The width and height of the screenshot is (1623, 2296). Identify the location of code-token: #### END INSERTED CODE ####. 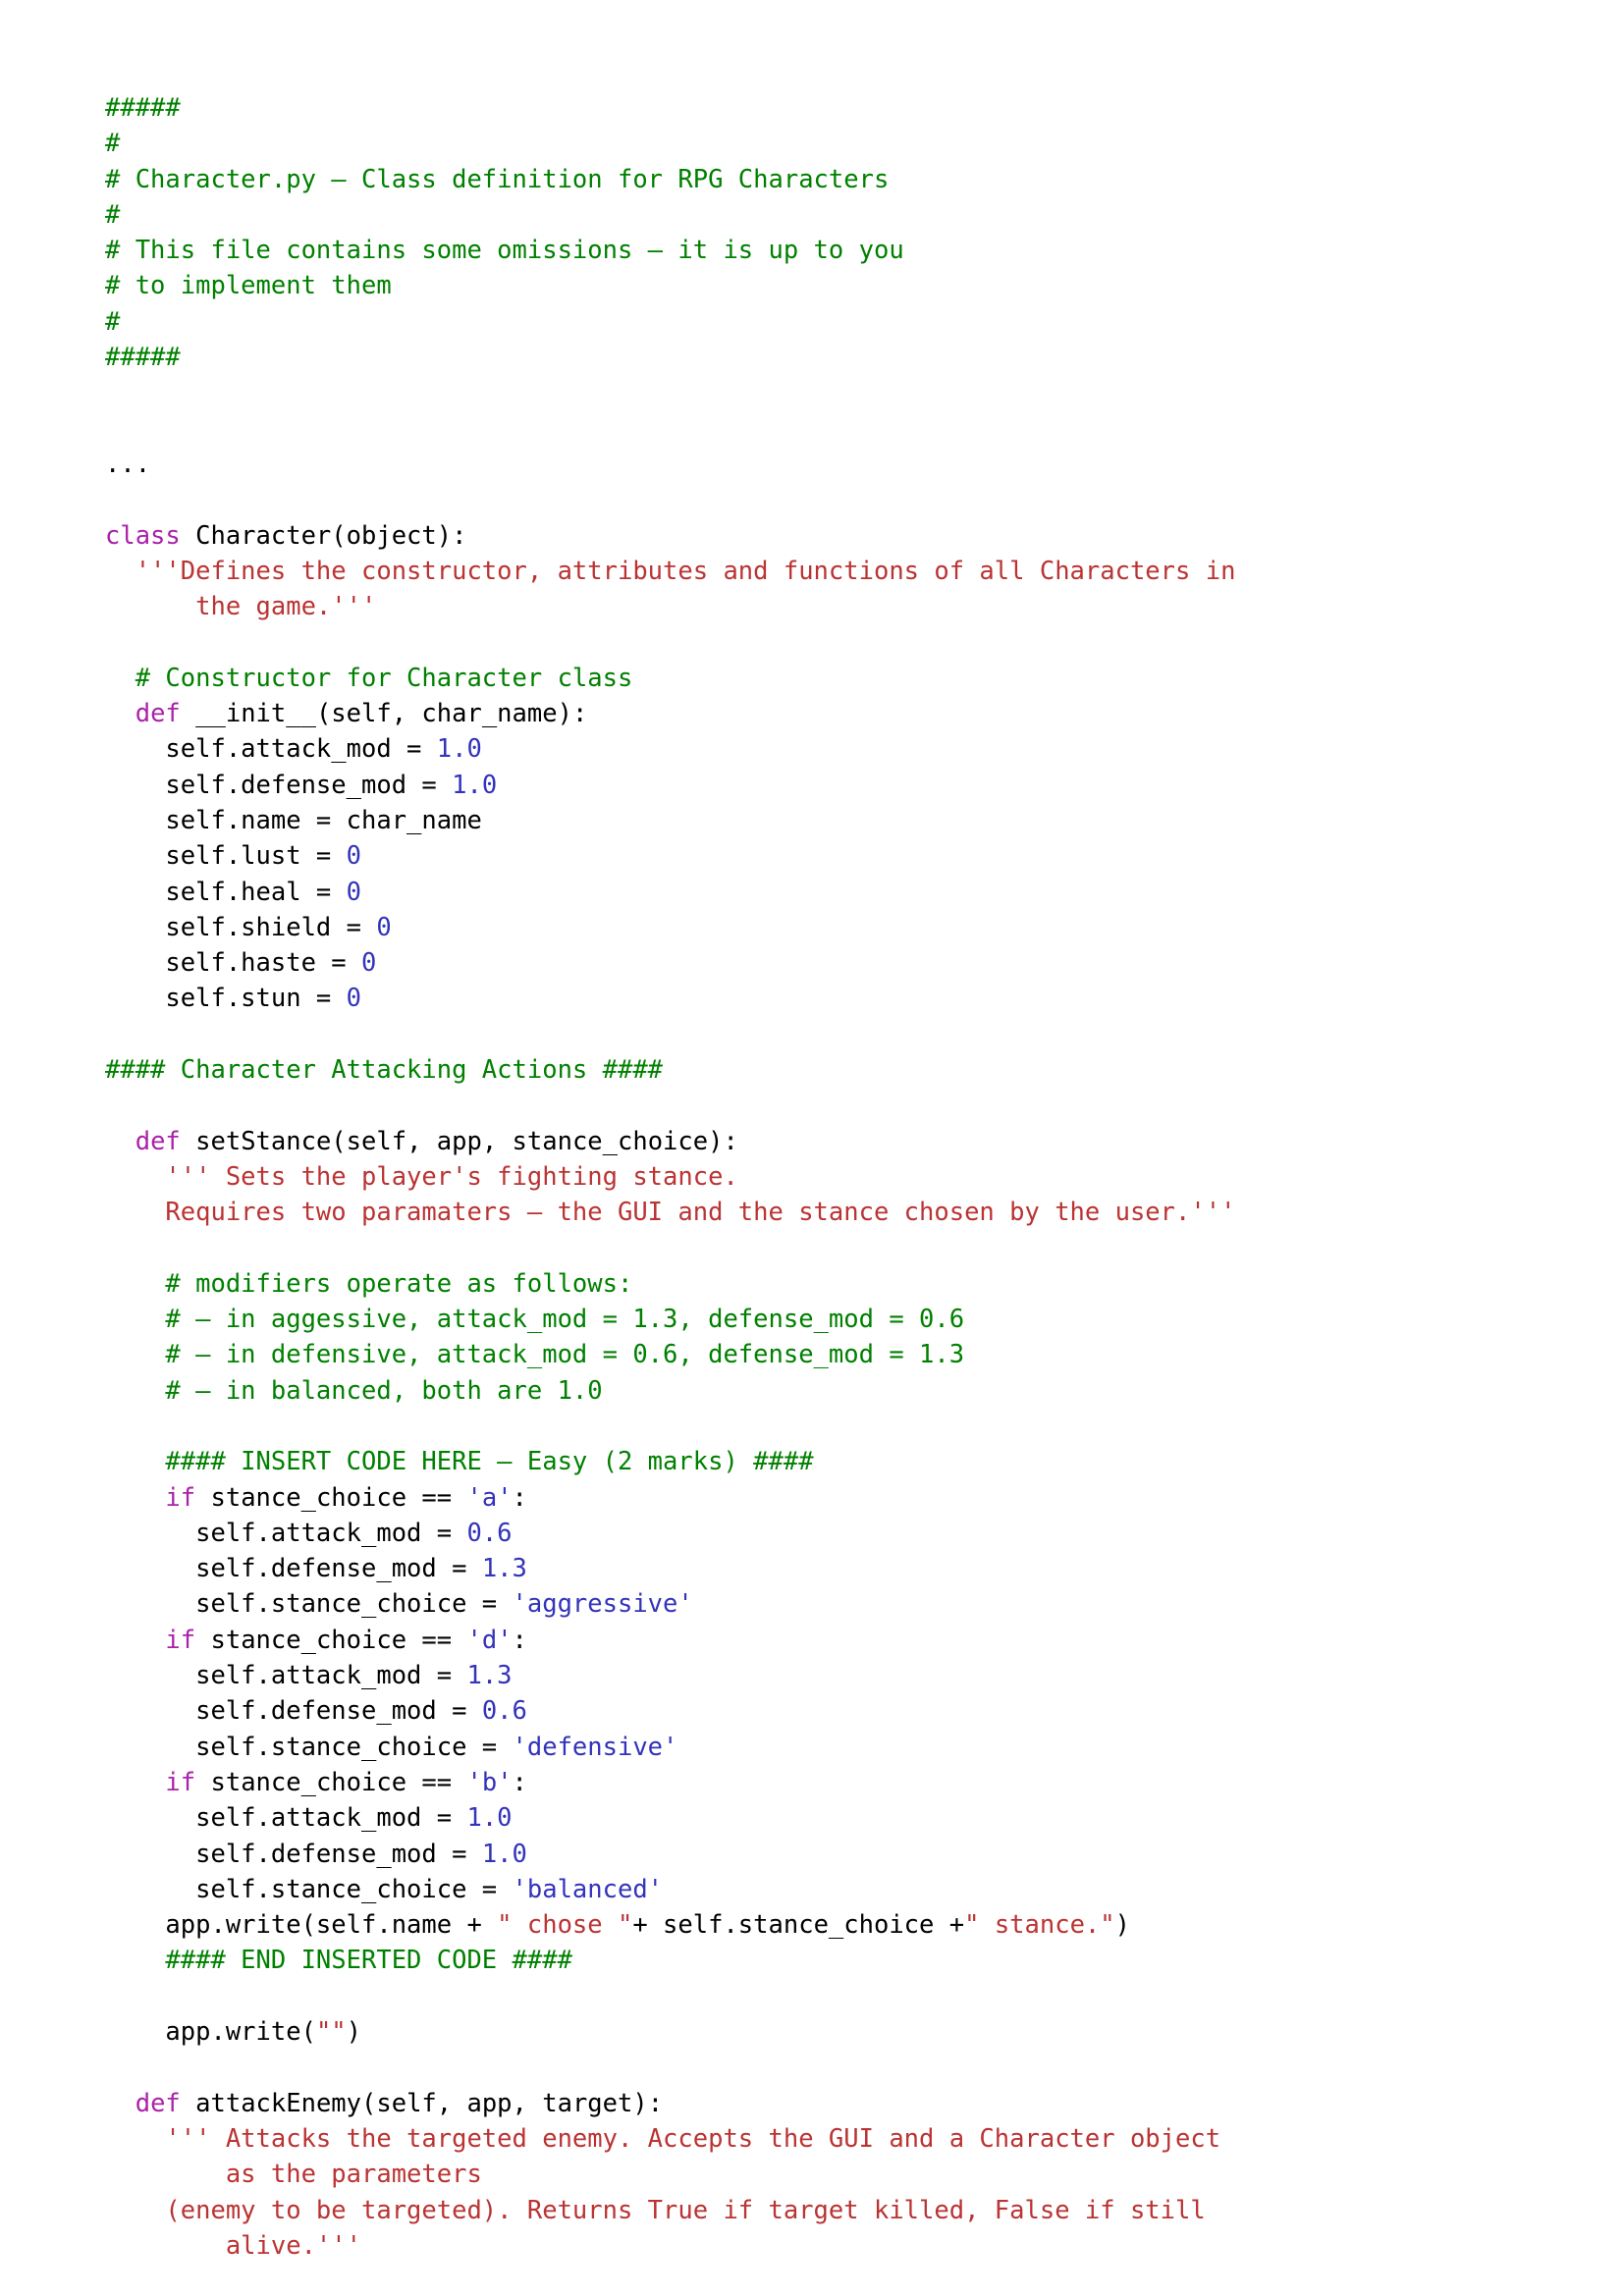
(338, 1961).